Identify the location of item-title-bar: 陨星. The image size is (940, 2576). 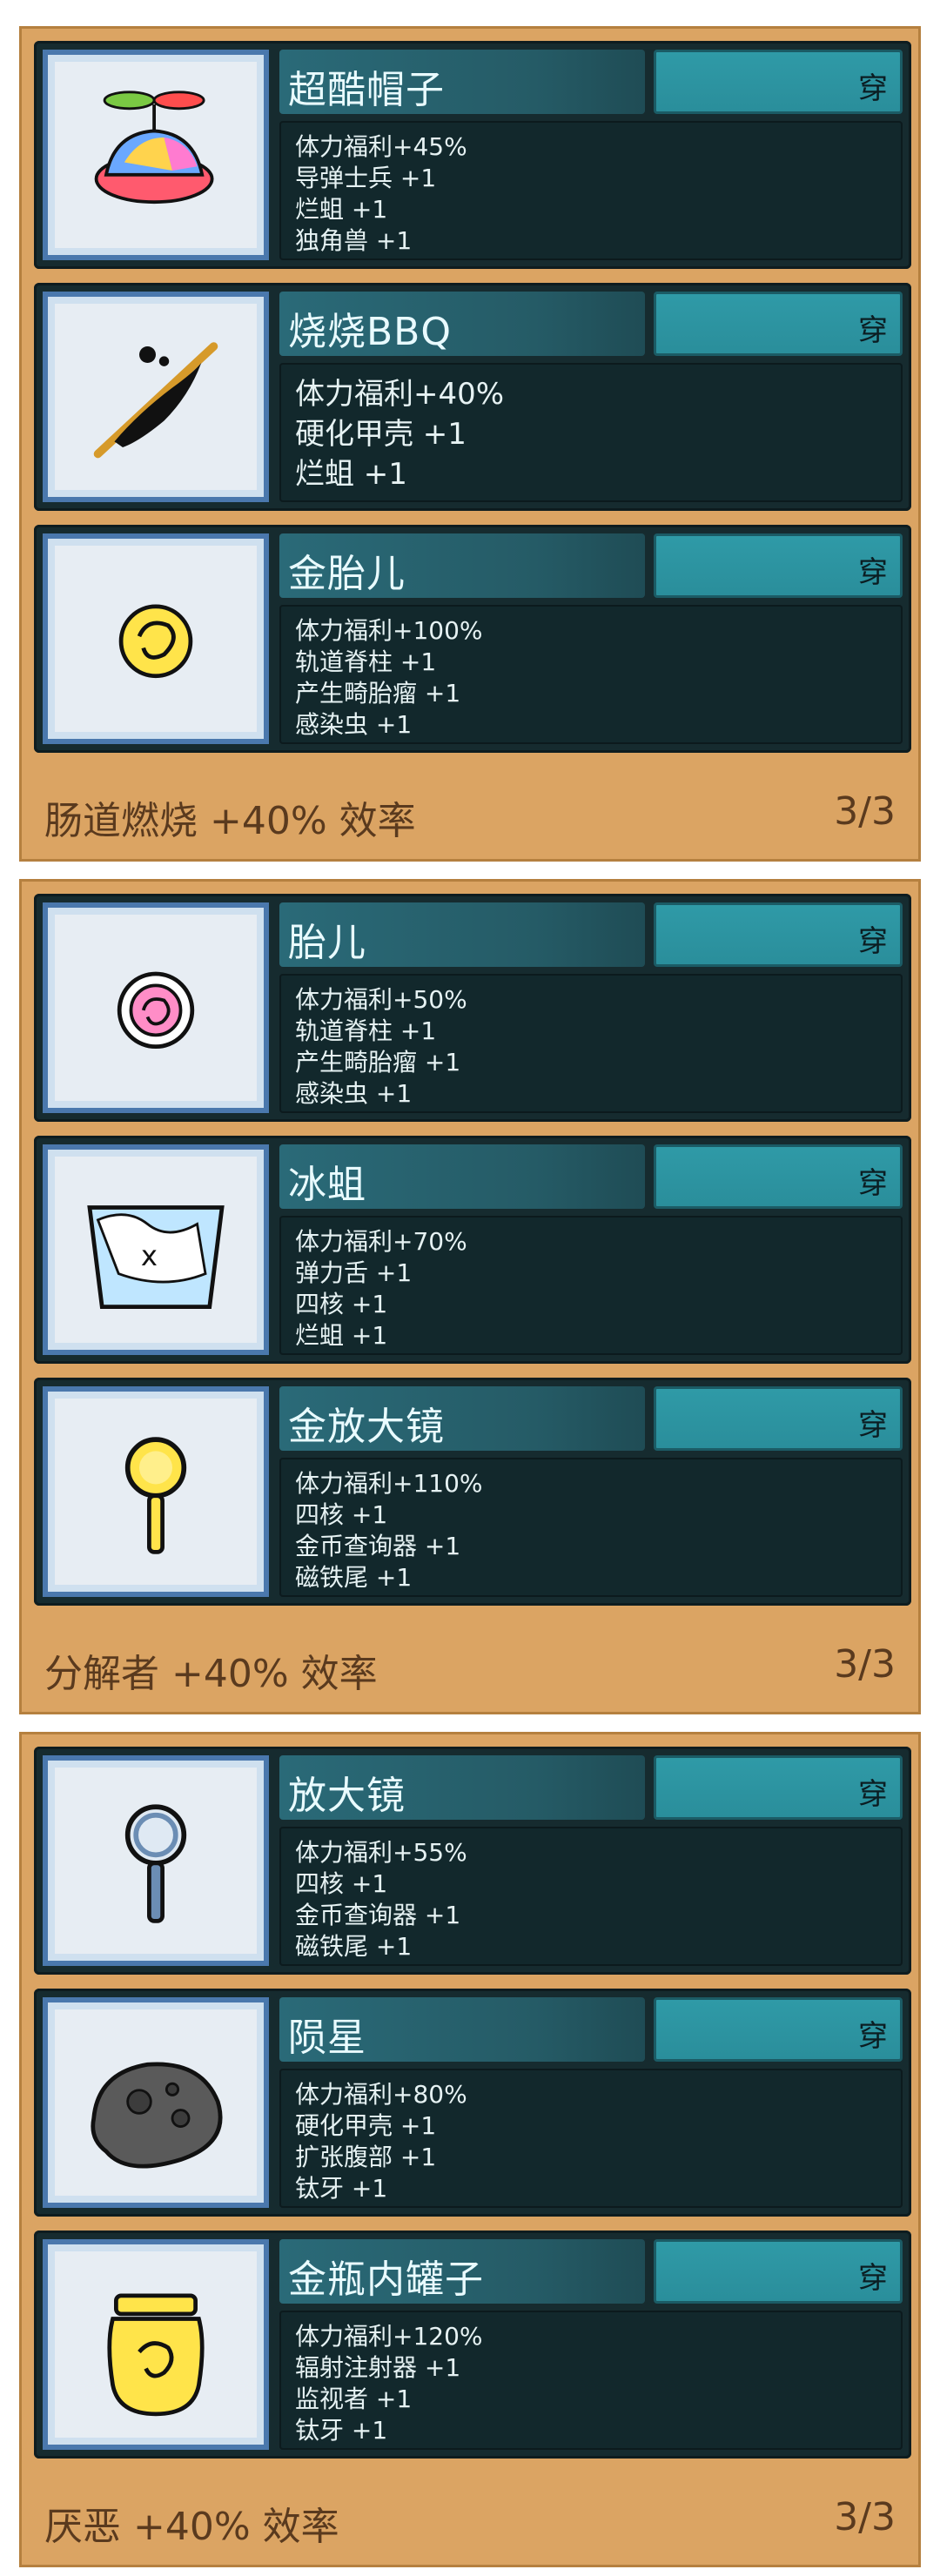
(462, 2029).